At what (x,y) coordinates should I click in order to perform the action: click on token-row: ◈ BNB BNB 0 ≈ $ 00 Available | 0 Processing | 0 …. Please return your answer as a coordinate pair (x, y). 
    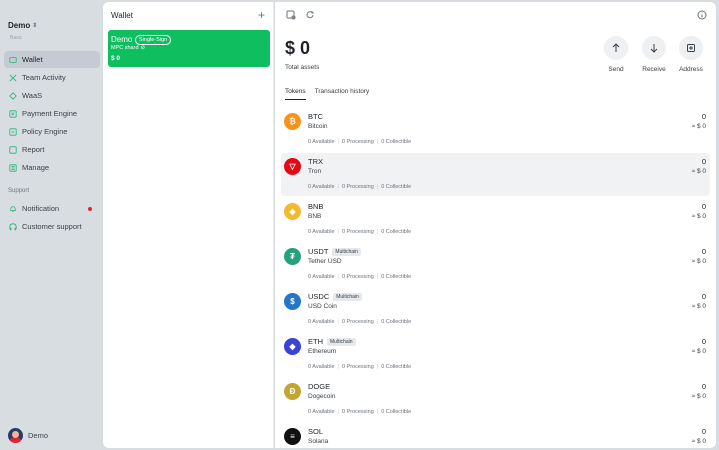
    Looking at the image, I should click on (495, 219).